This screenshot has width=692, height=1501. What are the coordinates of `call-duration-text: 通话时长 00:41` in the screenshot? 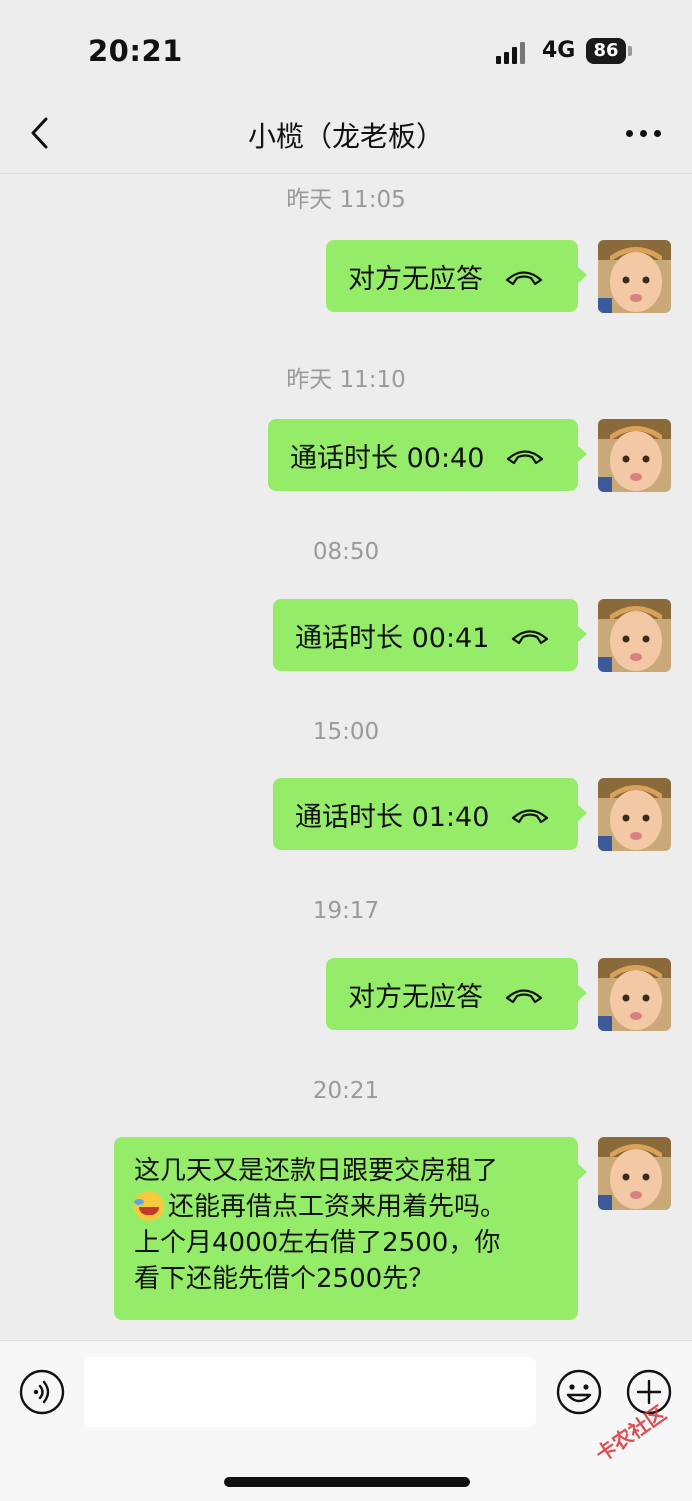 It's located at (392, 638).